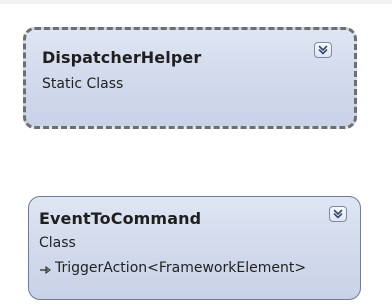 The height and width of the screenshot is (307, 392). What do you see at coordinates (196, 2) in the screenshot?
I see `canvas-top-edge` at bounding box center [196, 2].